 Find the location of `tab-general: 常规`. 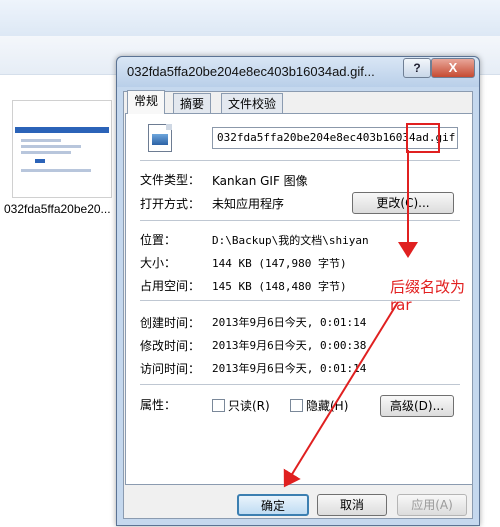

tab-general: 常规 is located at coordinates (146, 102).